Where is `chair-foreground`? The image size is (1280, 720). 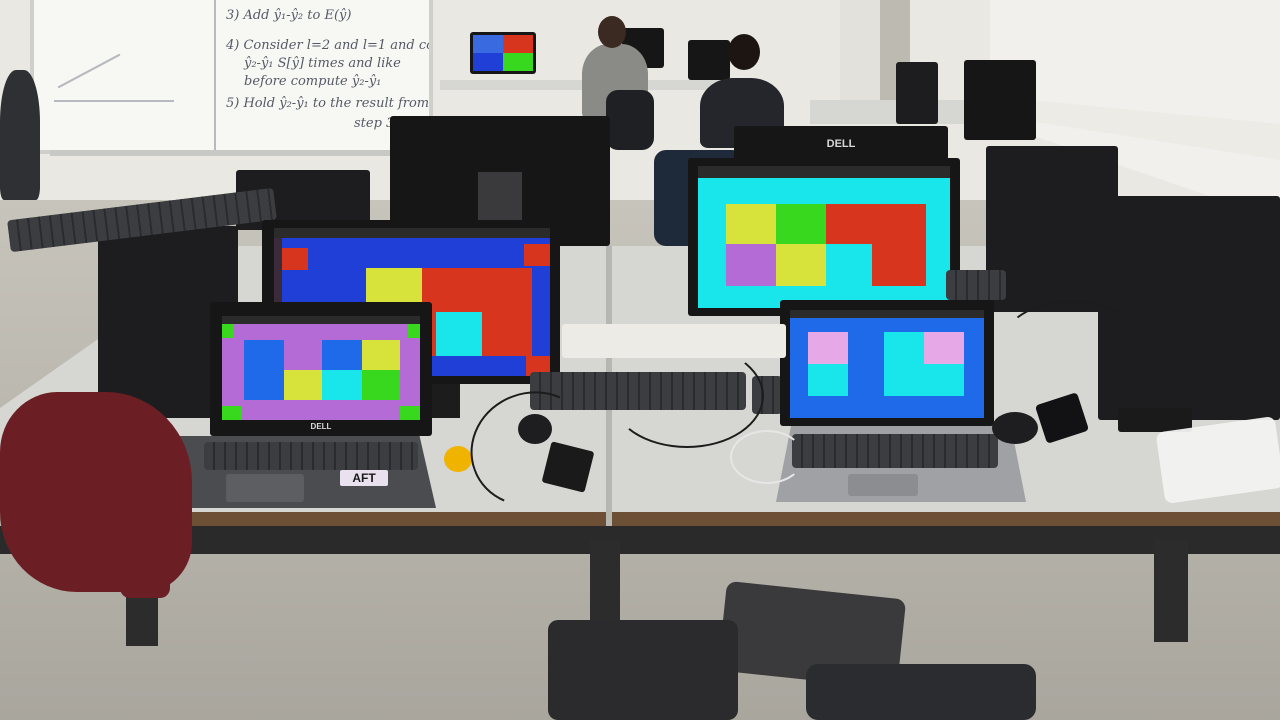 chair-foreground is located at coordinates (921, 692).